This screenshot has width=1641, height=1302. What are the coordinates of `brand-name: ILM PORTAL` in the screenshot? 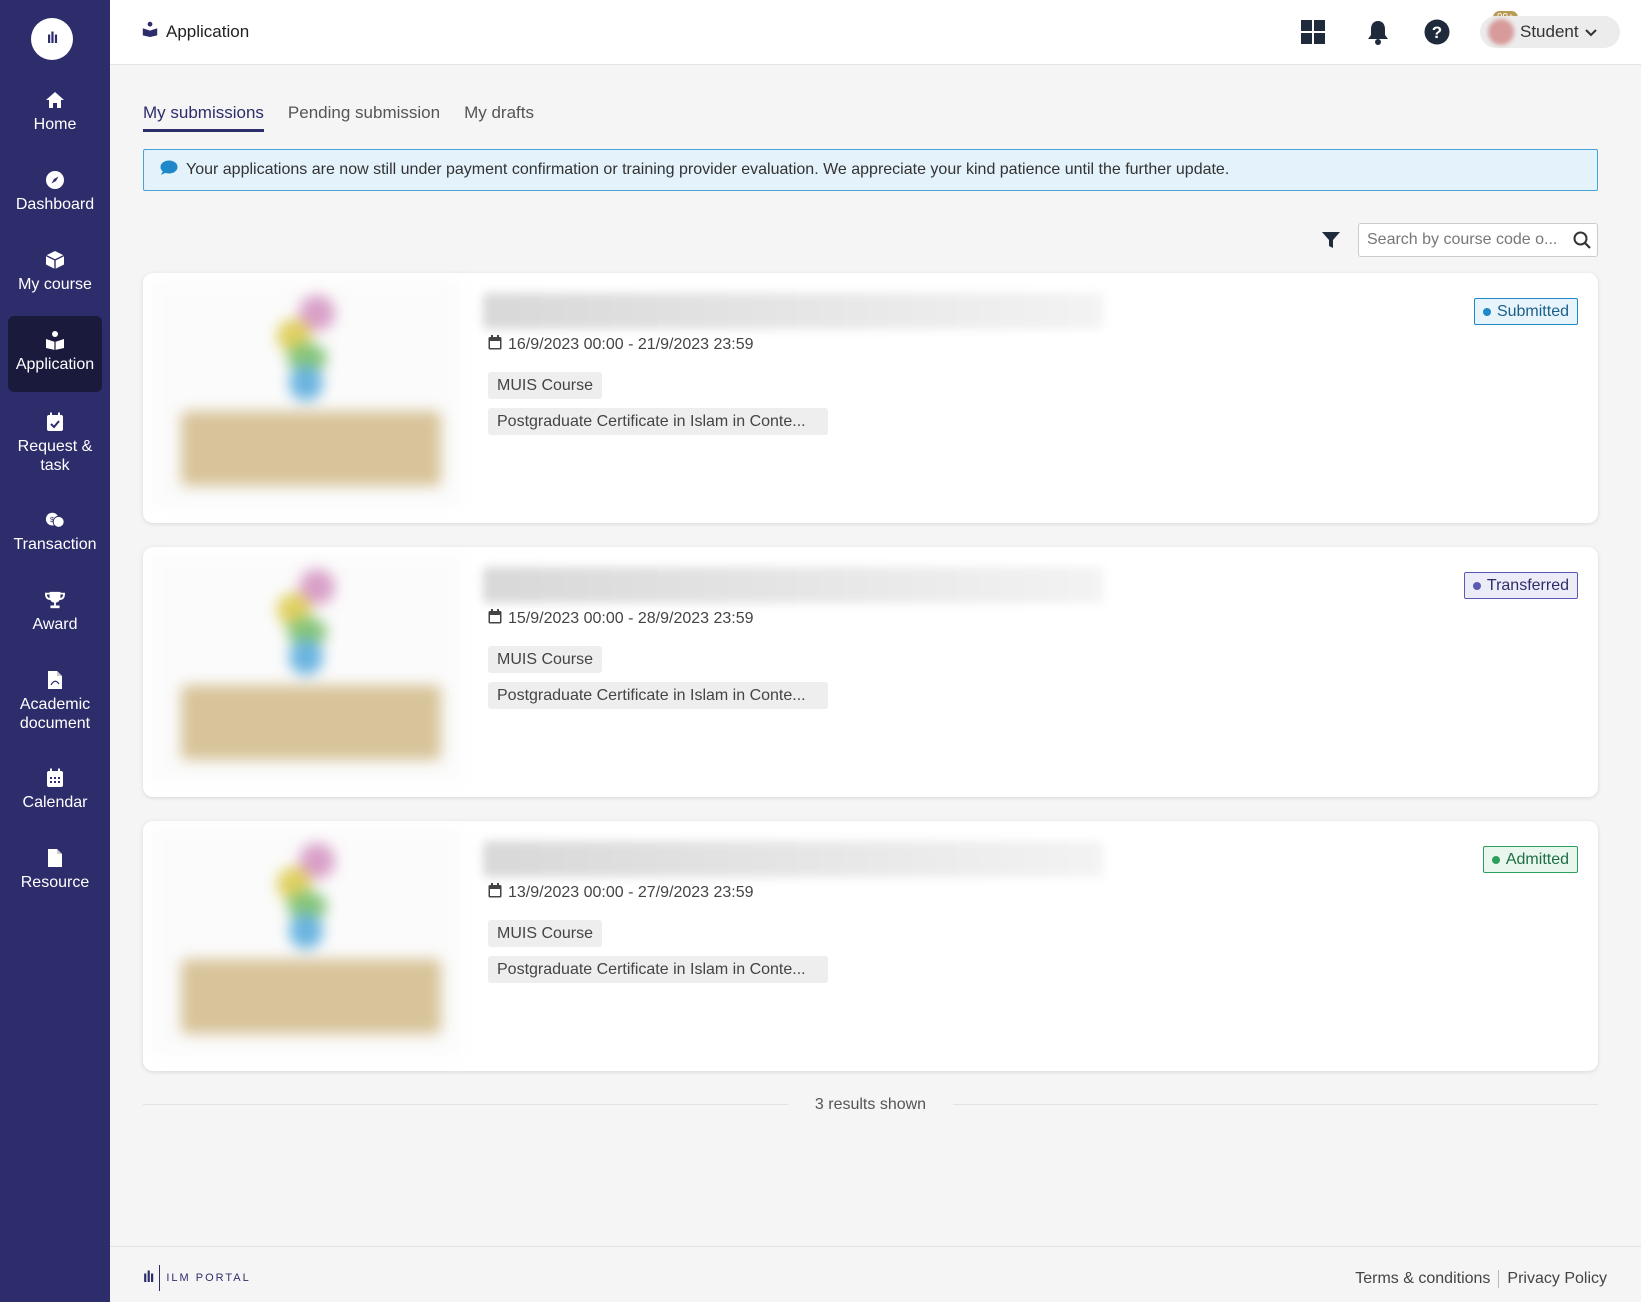 It's located at (208, 1278).